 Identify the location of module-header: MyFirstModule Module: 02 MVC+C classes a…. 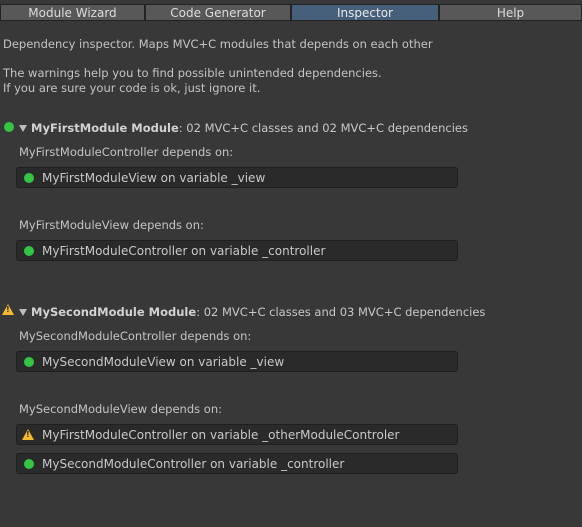
(249, 128).